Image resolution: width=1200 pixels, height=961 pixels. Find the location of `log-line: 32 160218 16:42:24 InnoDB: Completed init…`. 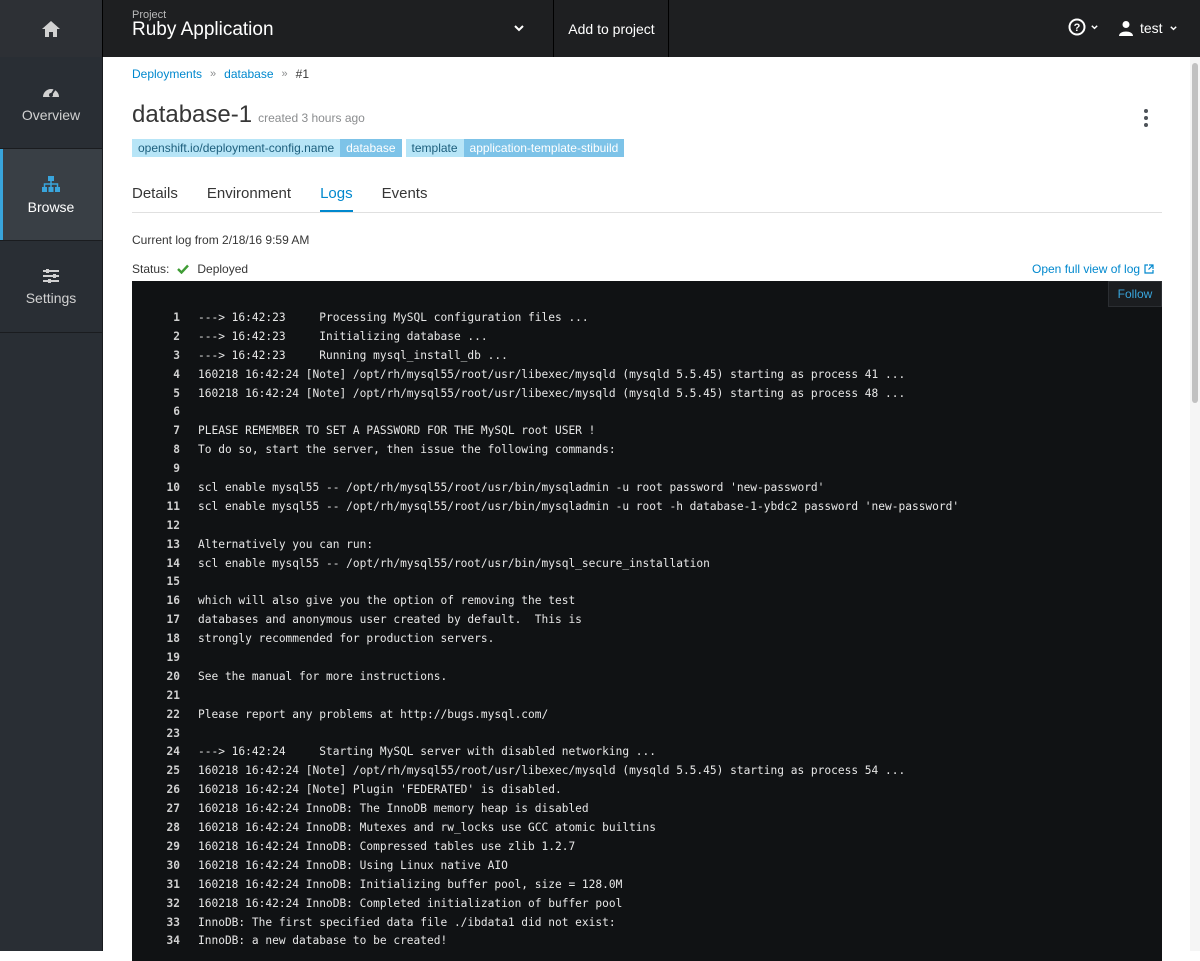

log-line: 32 160218 16:42:24 InnoDB: Completed init… is located at coordinates (545, 904).